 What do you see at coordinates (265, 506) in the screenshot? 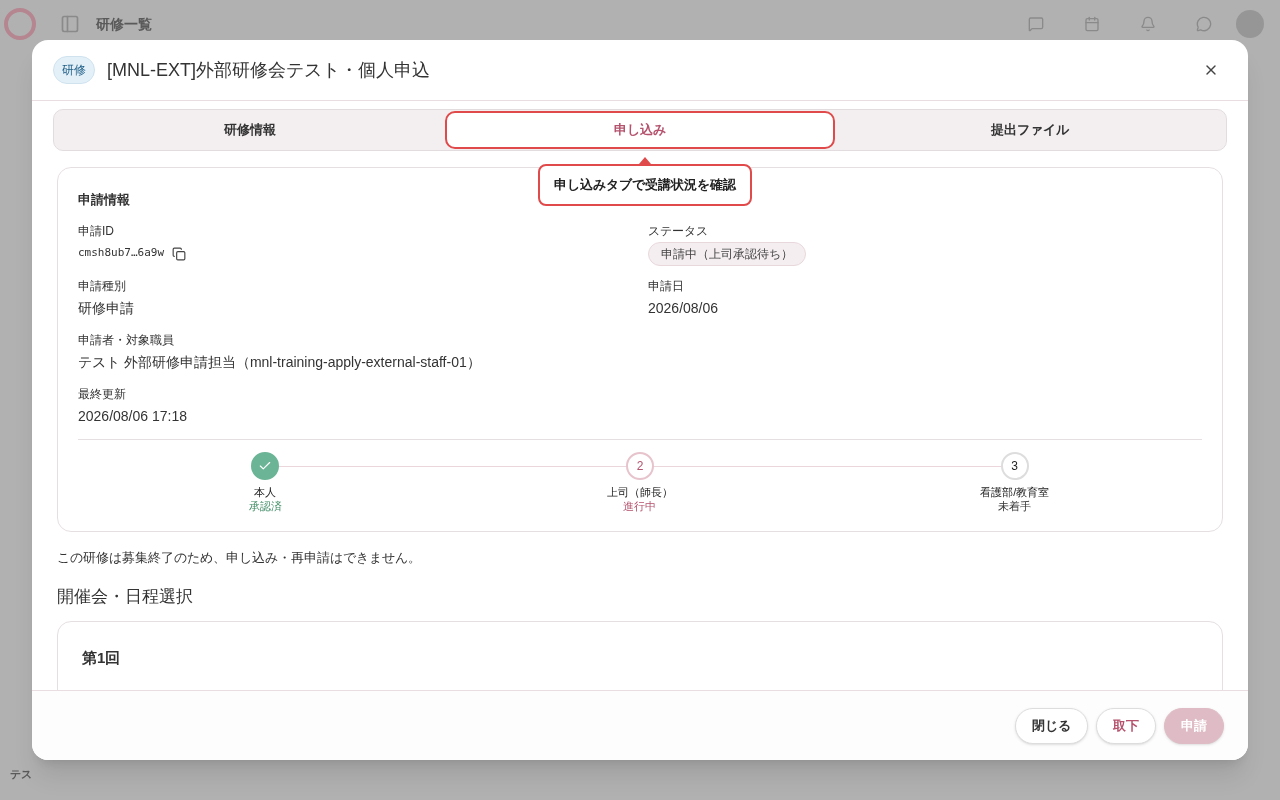
I see `step-state: 承認済` at bounding box center [265, 506].